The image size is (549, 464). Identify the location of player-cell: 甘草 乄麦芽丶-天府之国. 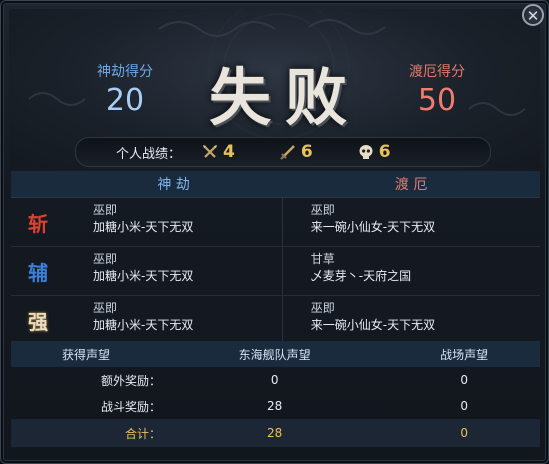
(410, 271).